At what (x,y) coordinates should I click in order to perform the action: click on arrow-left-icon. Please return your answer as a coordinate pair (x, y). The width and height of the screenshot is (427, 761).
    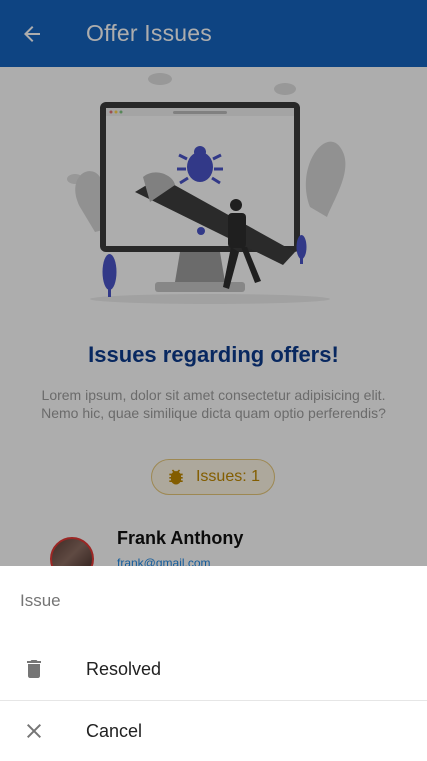
    Looking at the image, I should click on (32, 33).